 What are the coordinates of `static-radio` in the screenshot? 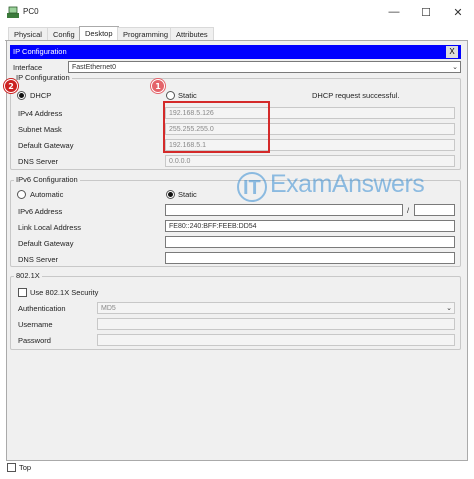 It's located at (170, 95).